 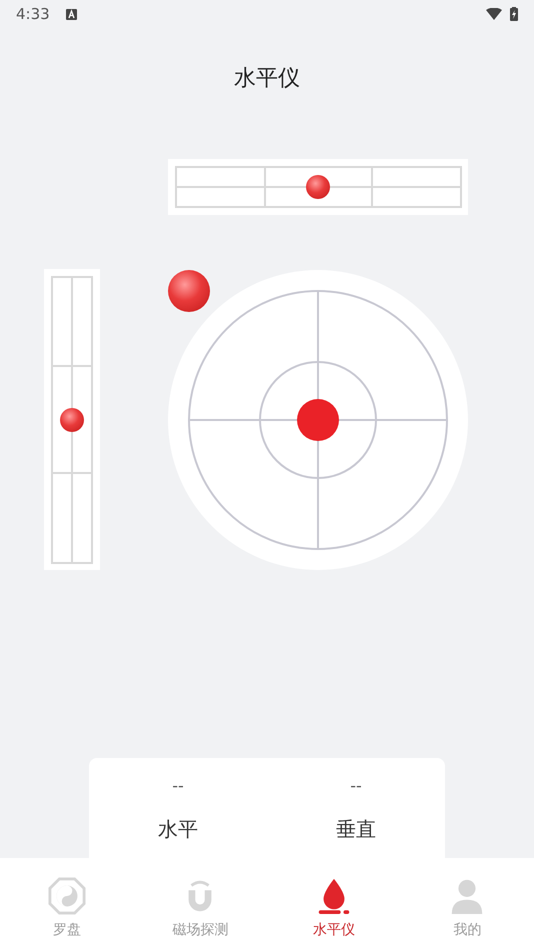 I want to click on reading-label: 水平, so click(x=178, y=829).